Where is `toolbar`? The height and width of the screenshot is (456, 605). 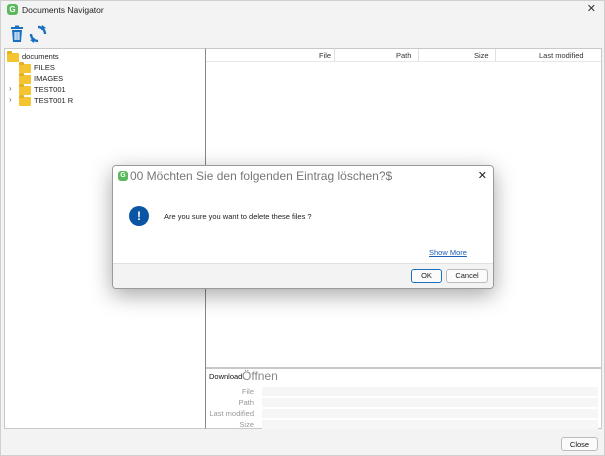
toolbar is located at coordinates (302, 34).